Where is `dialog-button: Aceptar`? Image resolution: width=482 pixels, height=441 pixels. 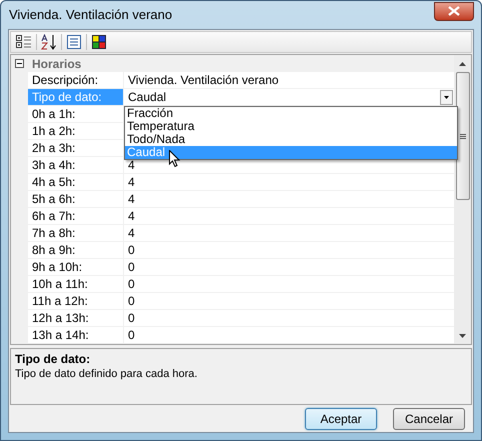 dialog-button: Aceptar is located at coordinates (341, 419).